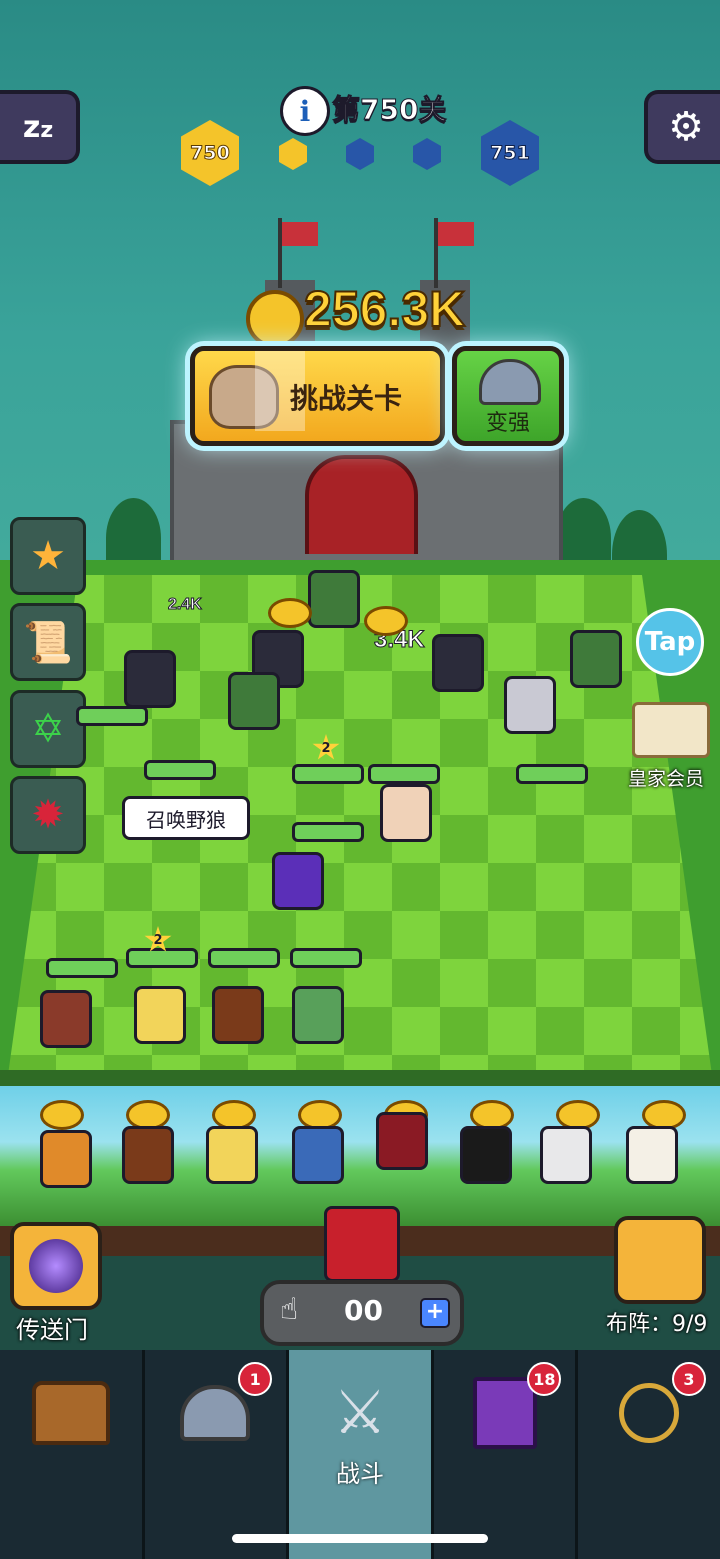 Image resolution: width=720 pixels, height=1559 pixels. I want to click on summon-count: 00, so click(363, 1310).